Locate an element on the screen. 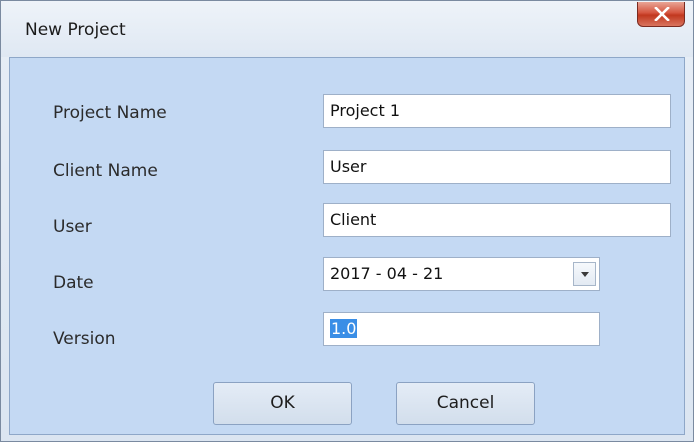 This screenshot has height=444, width=696. project-name-input: Project 1 is located at coordinates (497, 111).